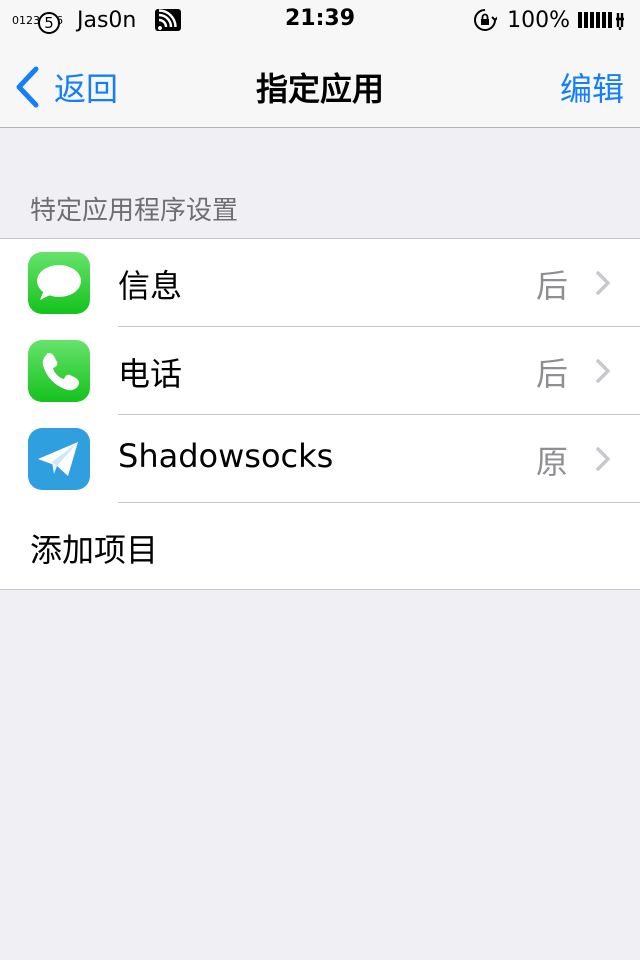 This screenshot has height=960, width=640. I want to click on battery-icon, so click(601, 21).